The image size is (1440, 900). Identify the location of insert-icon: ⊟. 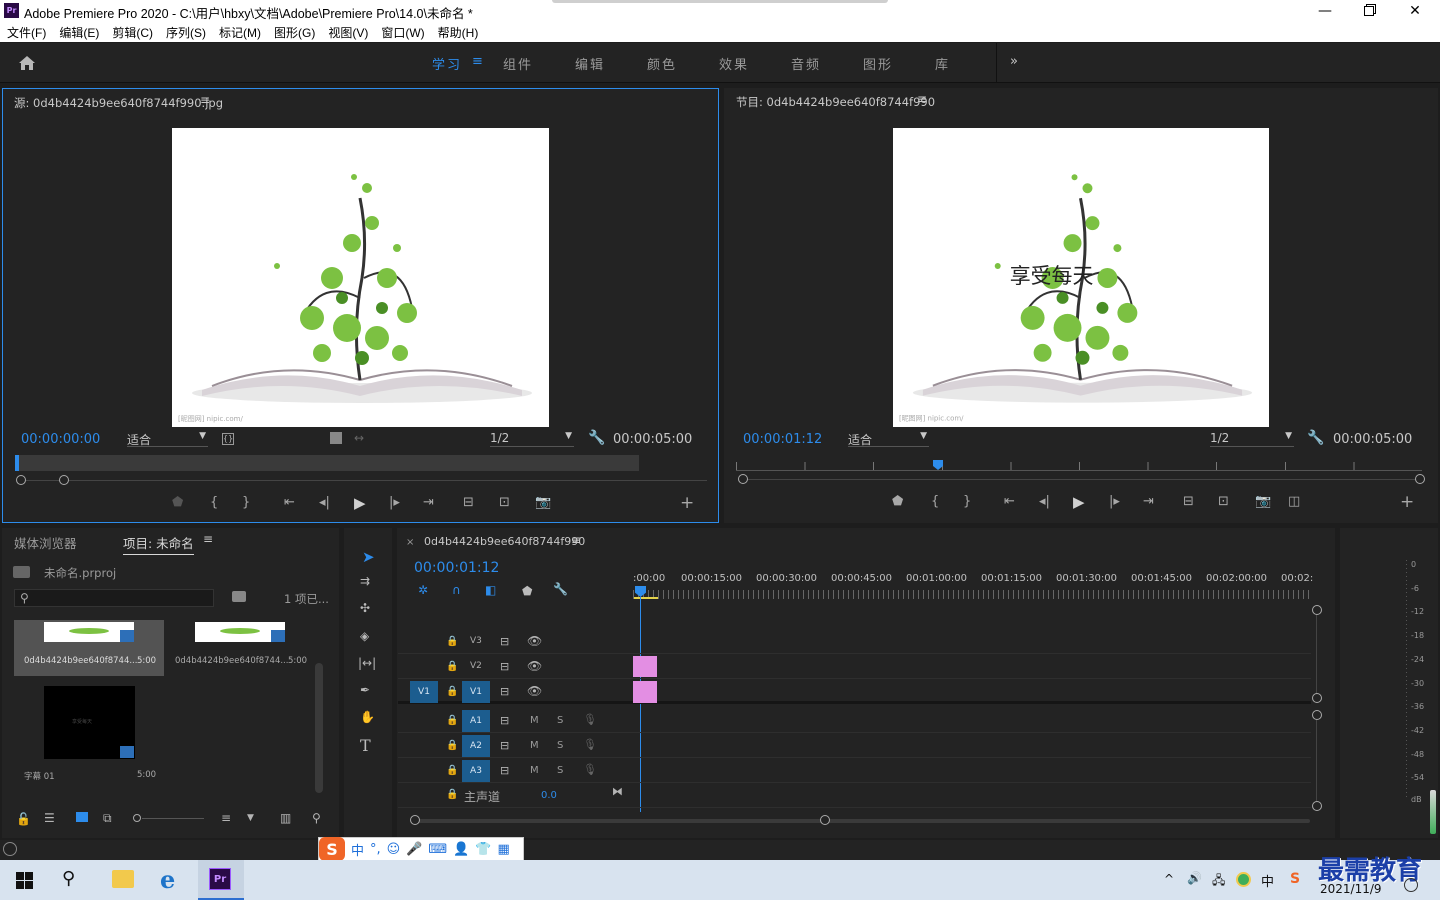
(468, 502).